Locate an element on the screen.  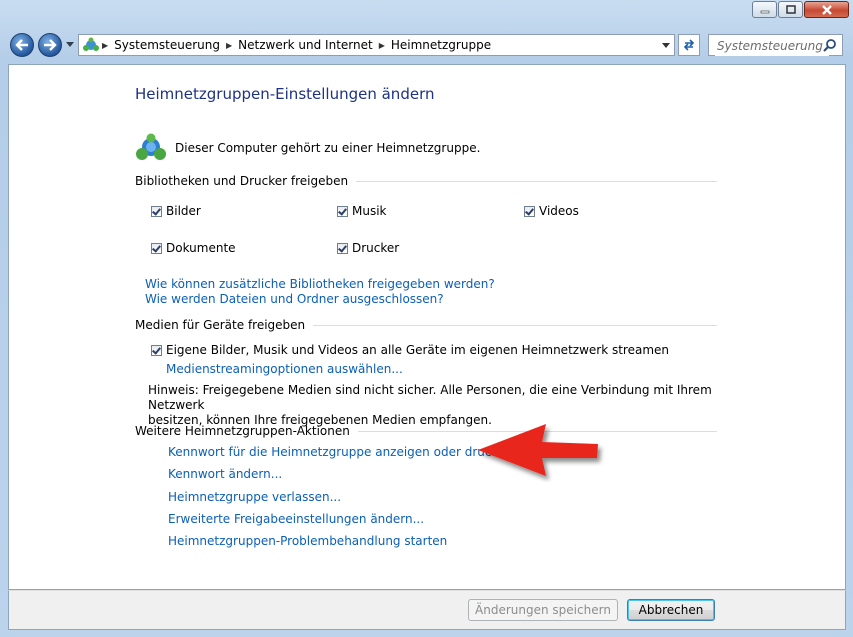
libraries-heading: Bibliotheken und Drucker freigeben is located at coordinates (242, 181).